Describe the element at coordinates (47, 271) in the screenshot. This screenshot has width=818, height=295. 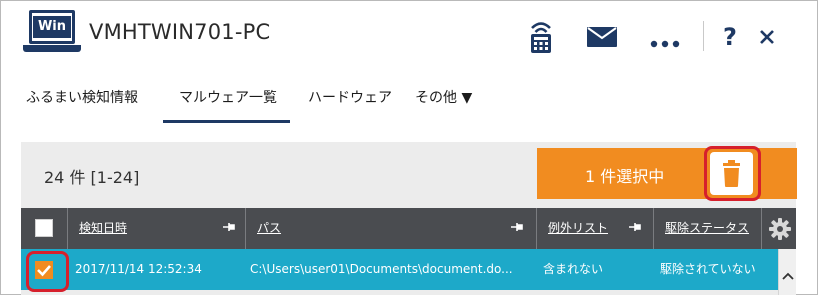
I see `highlight-ring-checkbox` at that location.